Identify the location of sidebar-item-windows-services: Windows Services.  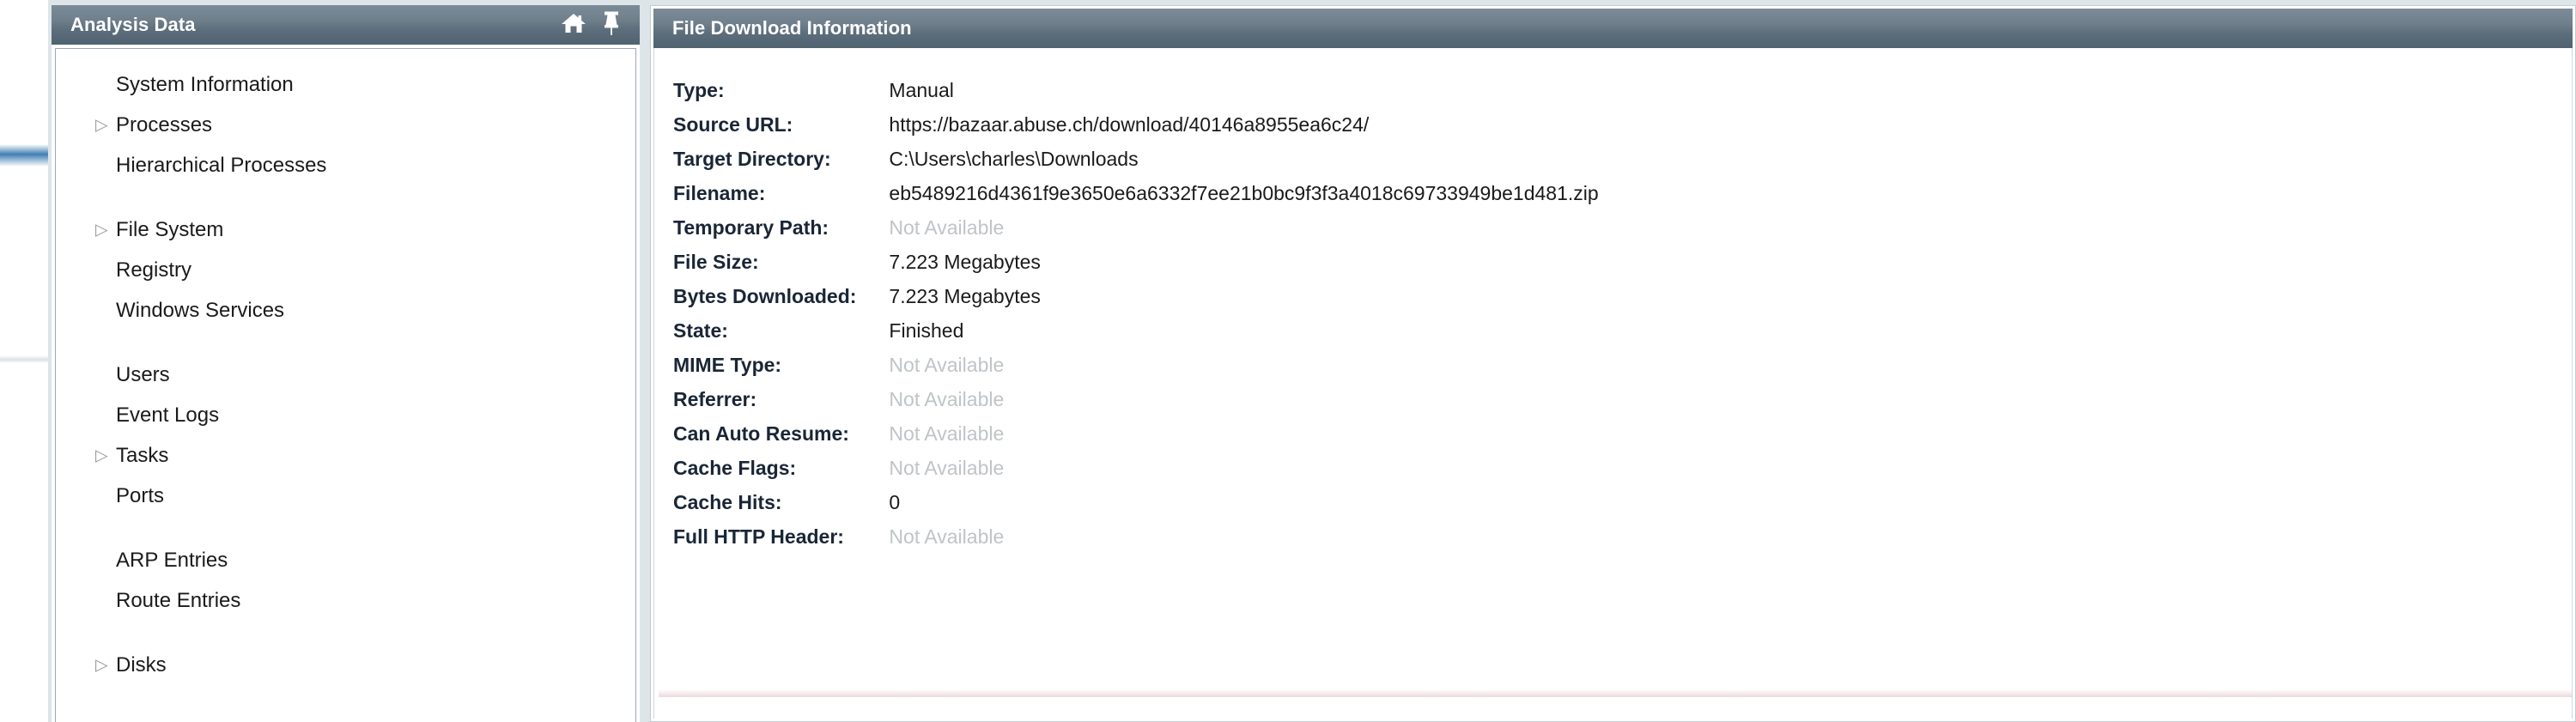
(345, 310).